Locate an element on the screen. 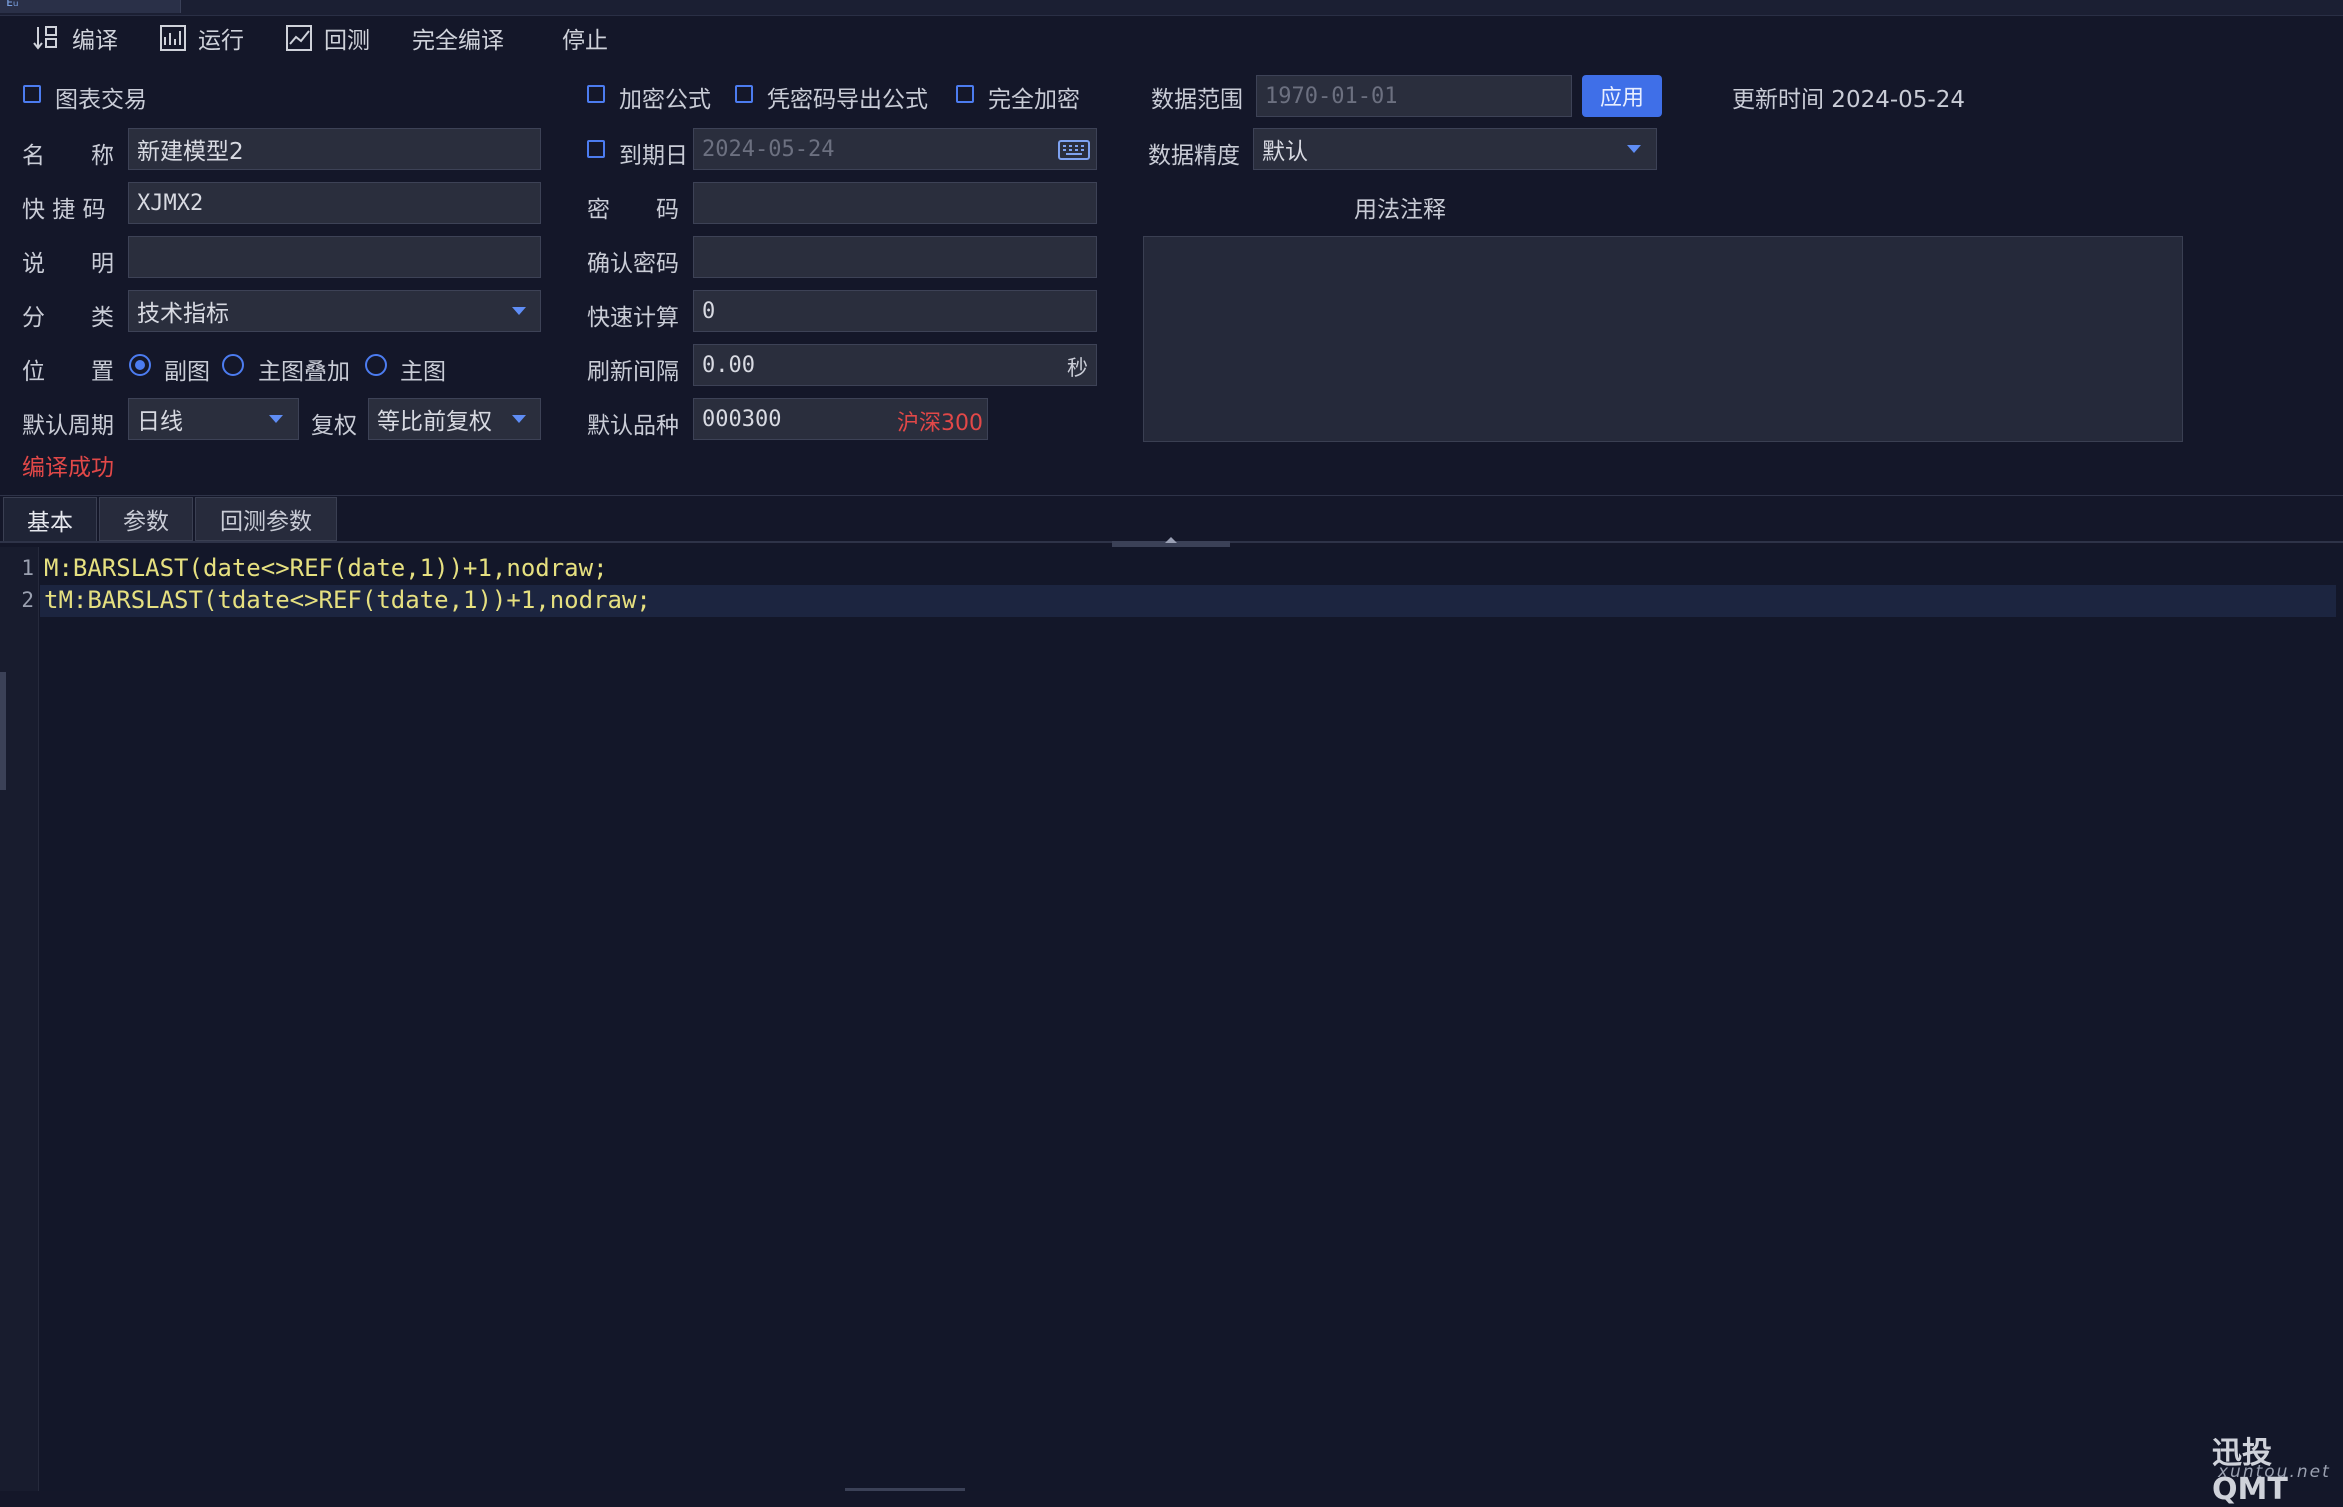 This screenshot has height=1507, width=2343. quick-calc-field: 0 is located at coordinates (895, 311).